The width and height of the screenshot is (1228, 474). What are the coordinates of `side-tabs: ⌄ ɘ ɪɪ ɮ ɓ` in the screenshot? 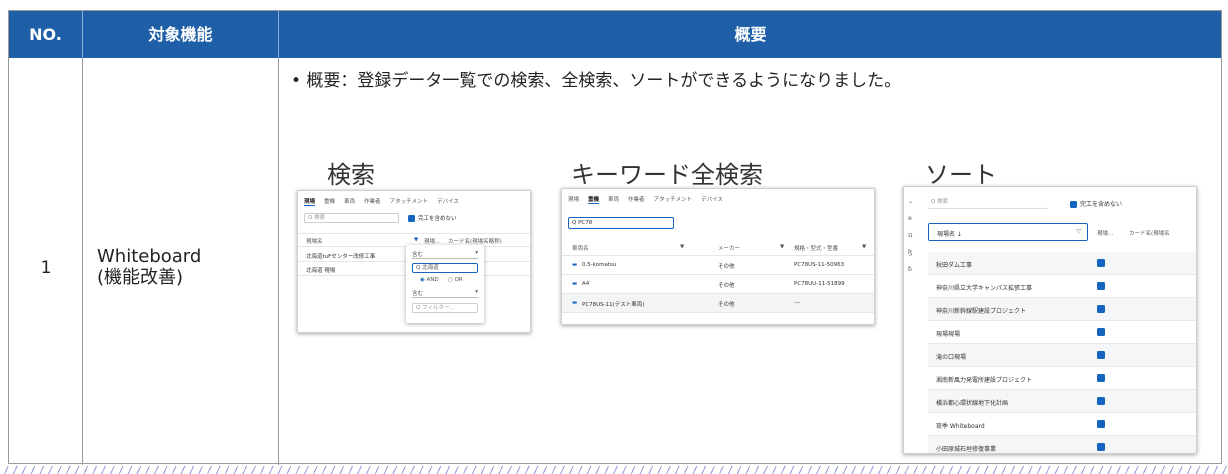 It's located at (910, 235).